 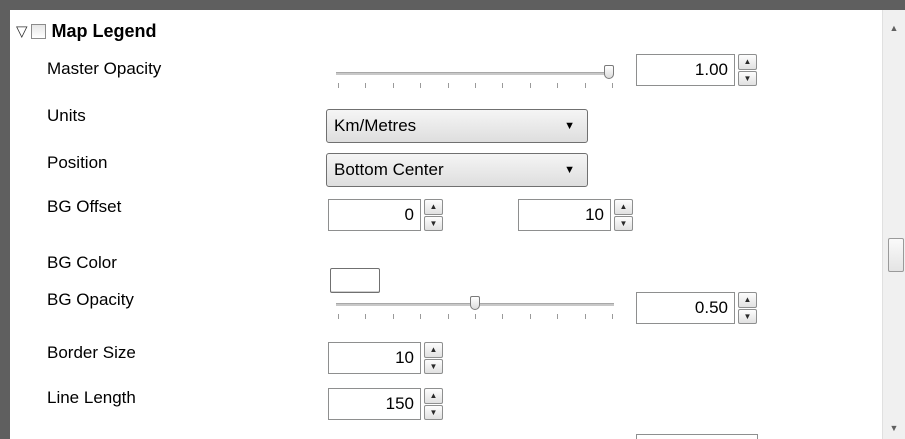 I want to click on units-dropdown: Km/Metres ▼, so click(x=457, y=126).